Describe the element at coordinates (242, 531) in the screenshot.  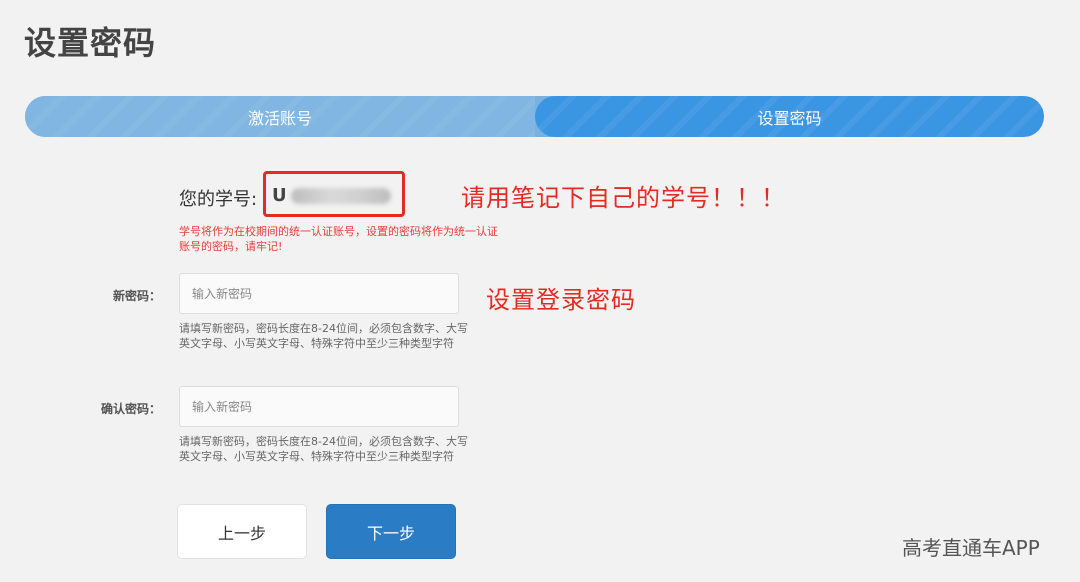
I see `prev-step-button: 上一步` at that location.